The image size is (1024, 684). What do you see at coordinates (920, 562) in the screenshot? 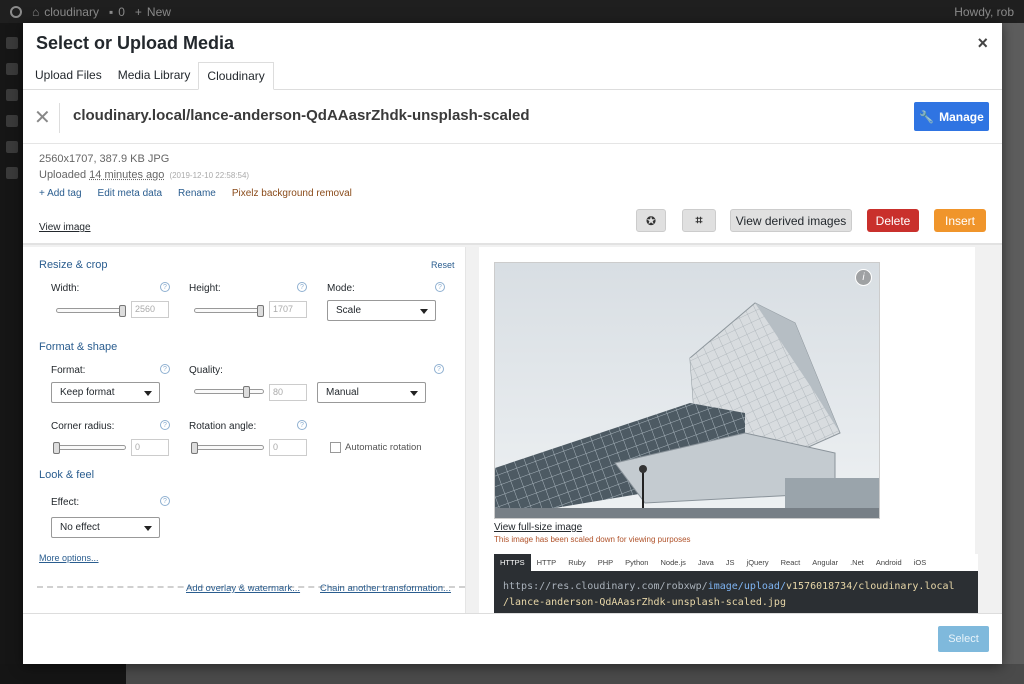
I see `code-tab-ios: iOS` at bounding box center [920, 562].